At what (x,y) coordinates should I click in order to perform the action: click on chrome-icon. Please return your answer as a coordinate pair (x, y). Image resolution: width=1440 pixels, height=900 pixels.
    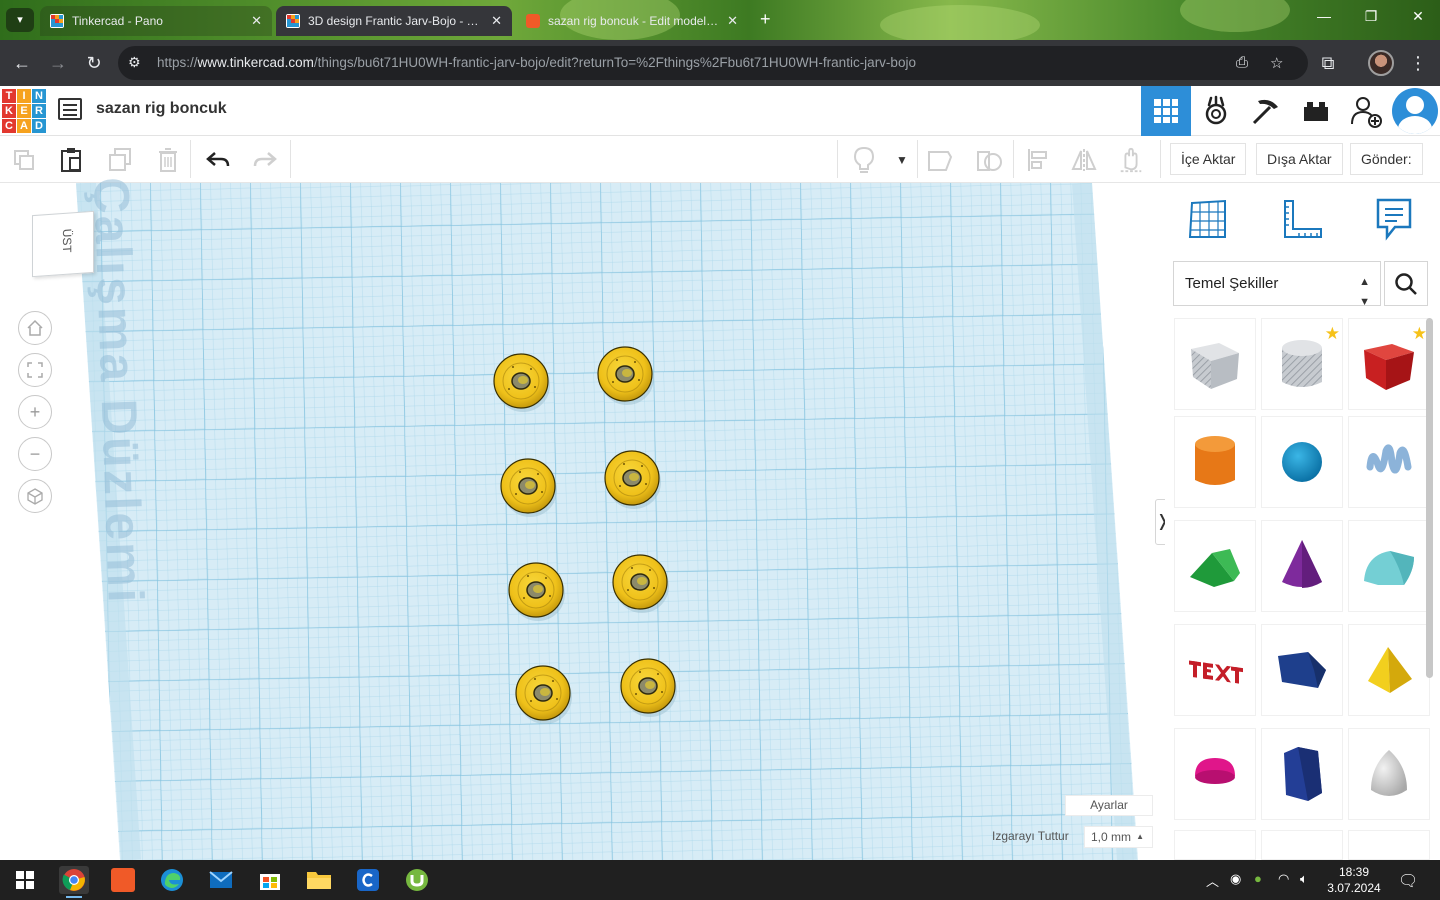
    Looking at the image, I should click on (73, 880).